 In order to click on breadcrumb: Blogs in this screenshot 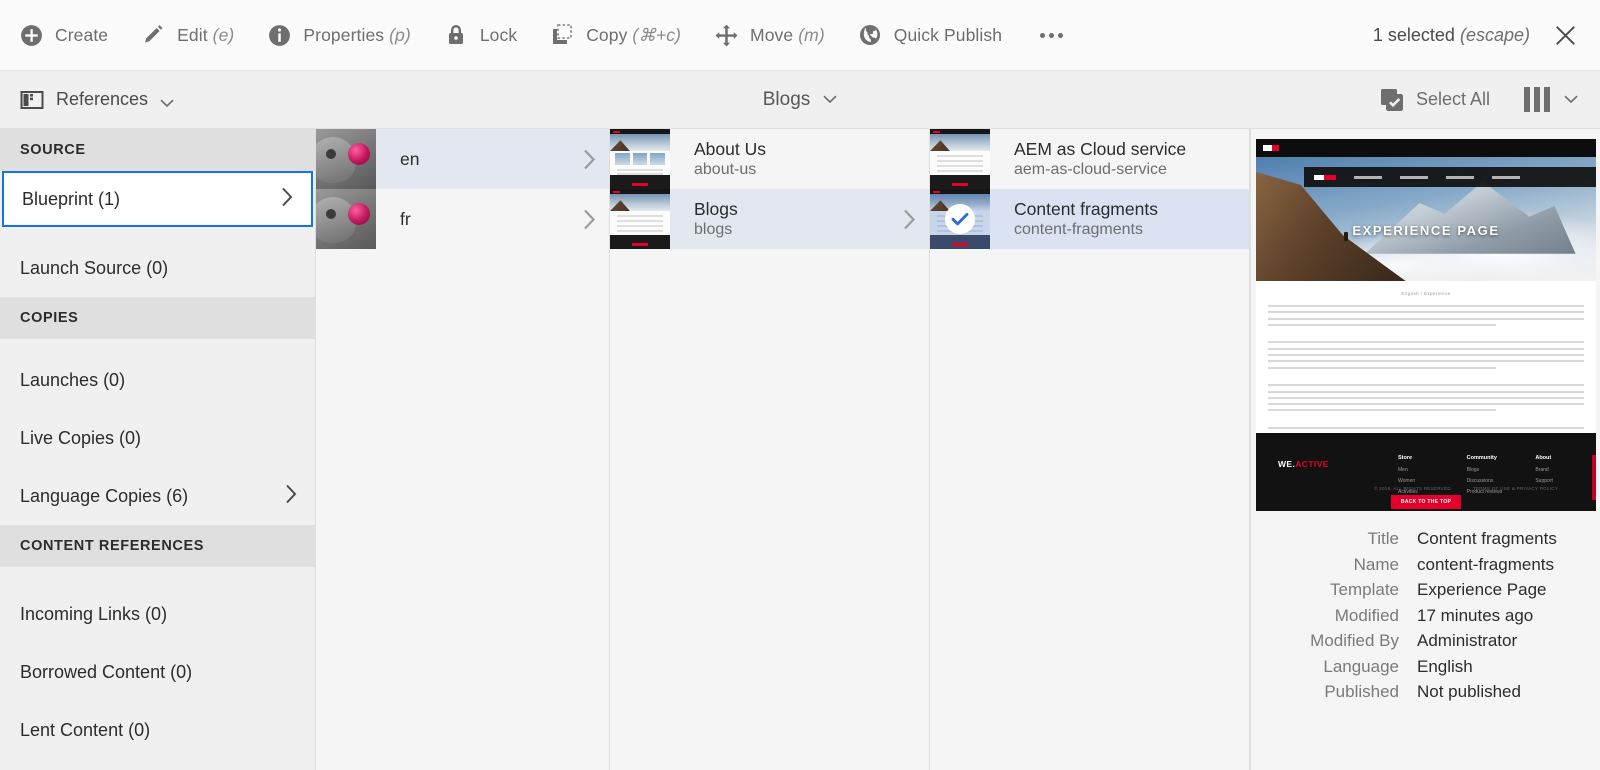, I will do `click(800, 100)`.